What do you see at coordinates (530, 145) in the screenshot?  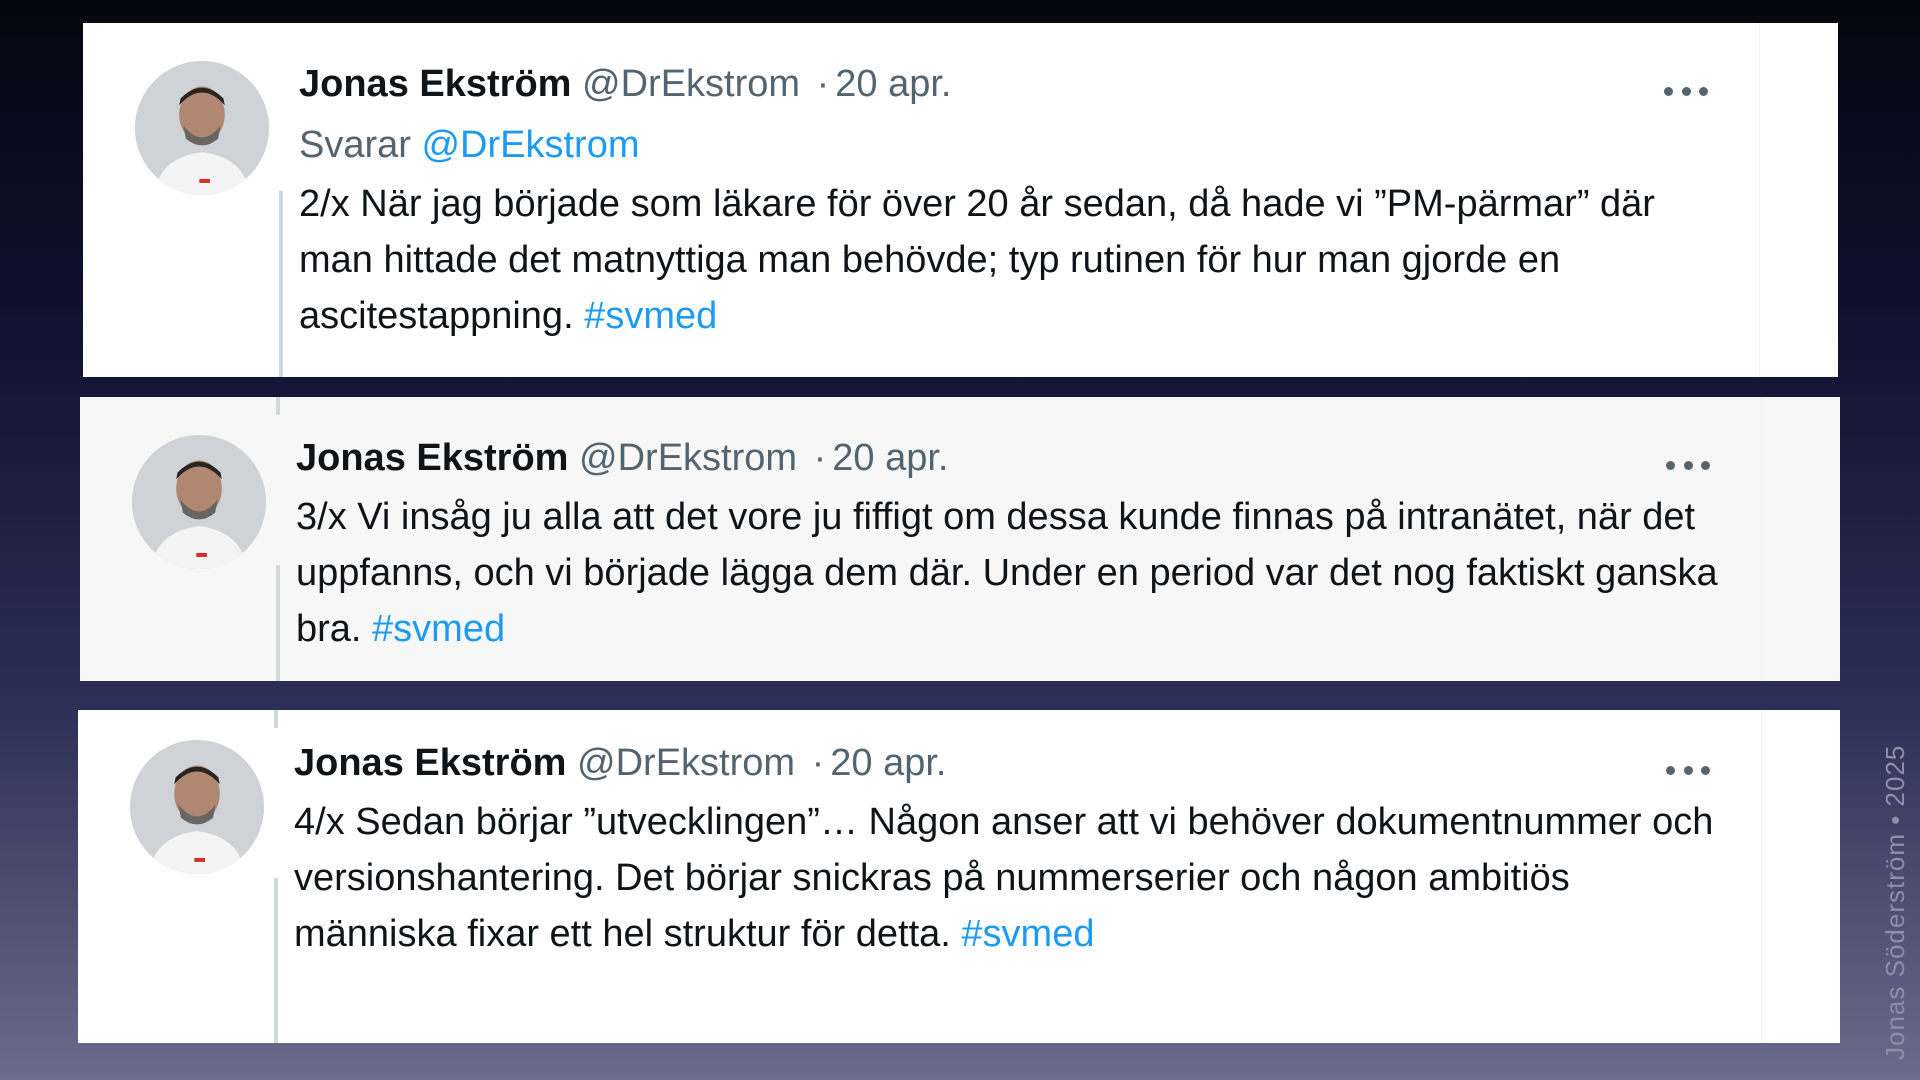 I see `reply-mention-link: @DrEkstrom` at bounding box center [530, 145].